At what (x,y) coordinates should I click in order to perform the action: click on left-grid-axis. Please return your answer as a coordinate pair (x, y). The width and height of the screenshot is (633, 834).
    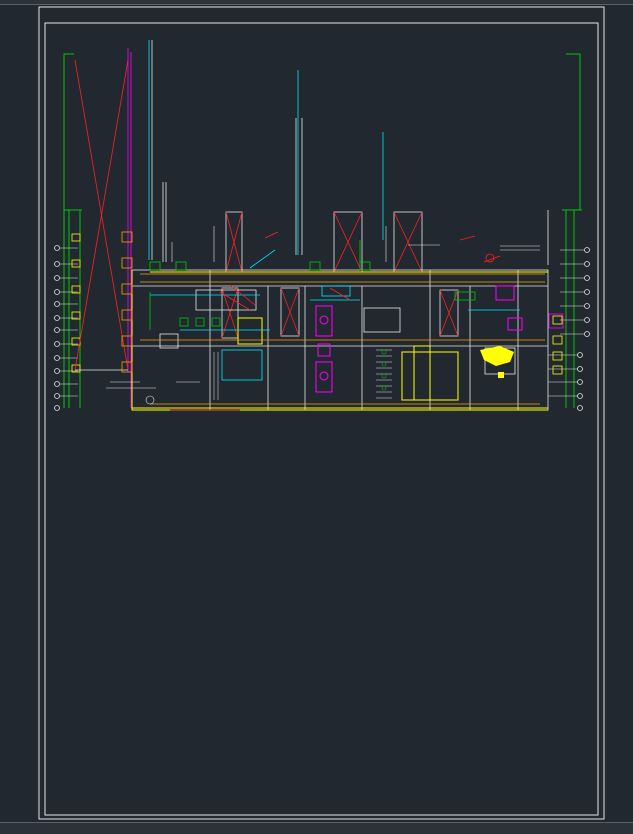
    Looking at the image, I should click on (72, 230).